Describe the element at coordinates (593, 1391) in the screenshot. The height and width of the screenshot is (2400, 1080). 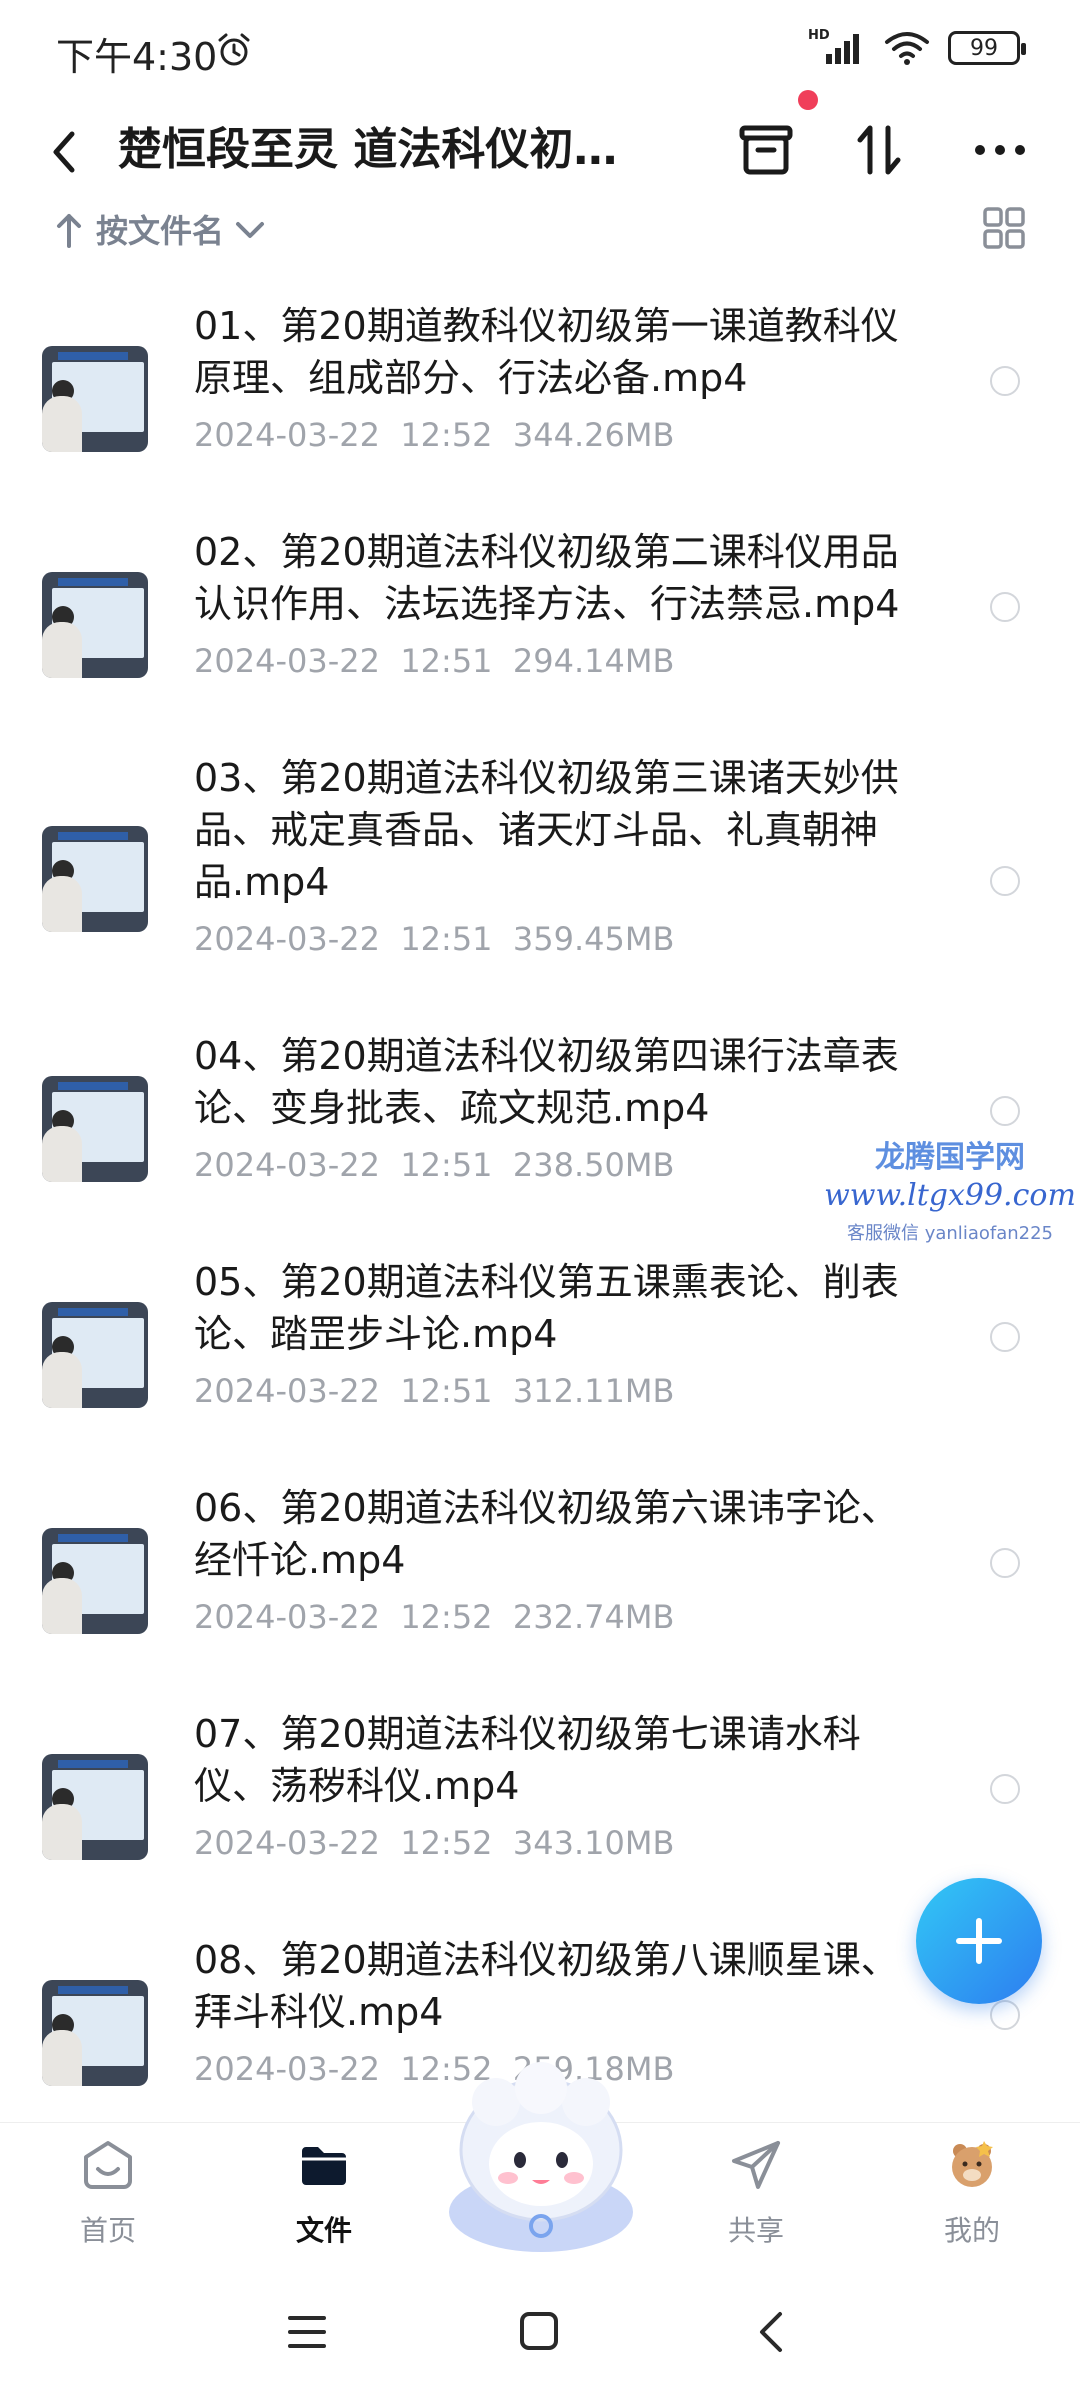
I see `file-size: 312.11MB` at that location.